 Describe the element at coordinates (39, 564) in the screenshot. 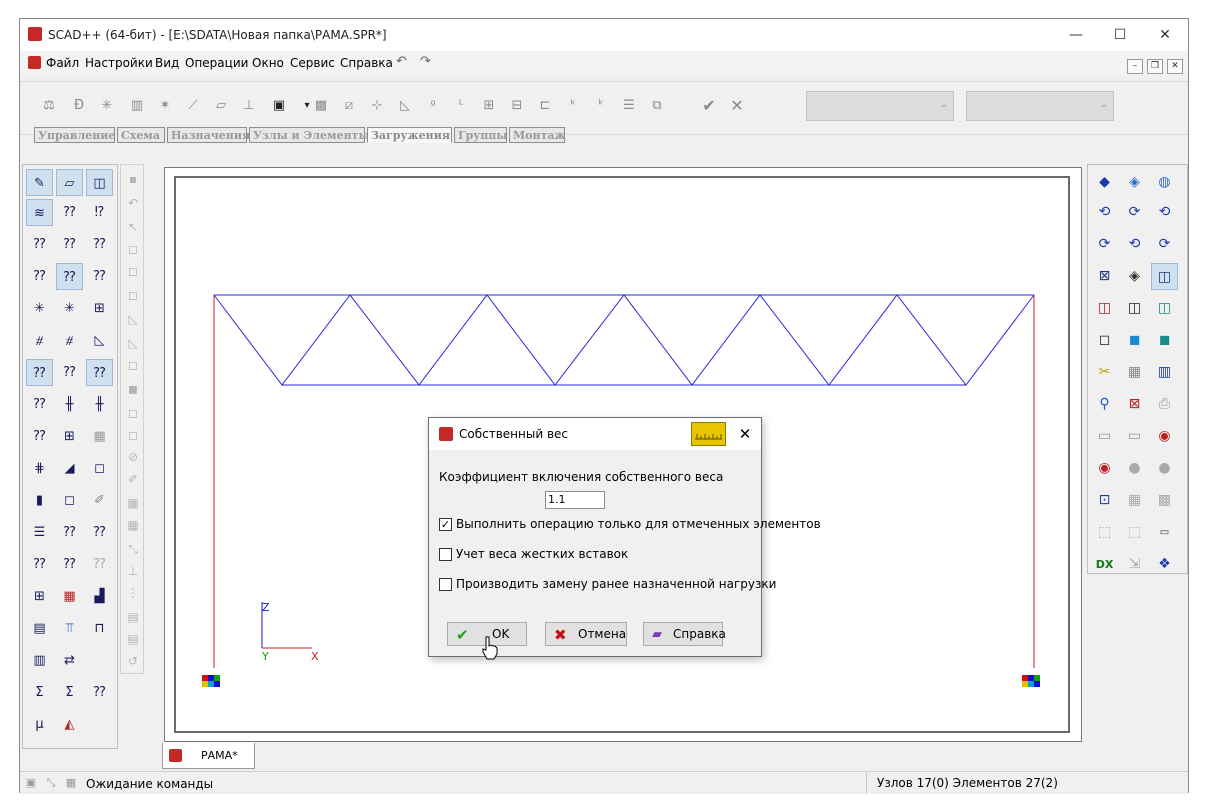

I see `query-g-icon: ⁇` at that location.